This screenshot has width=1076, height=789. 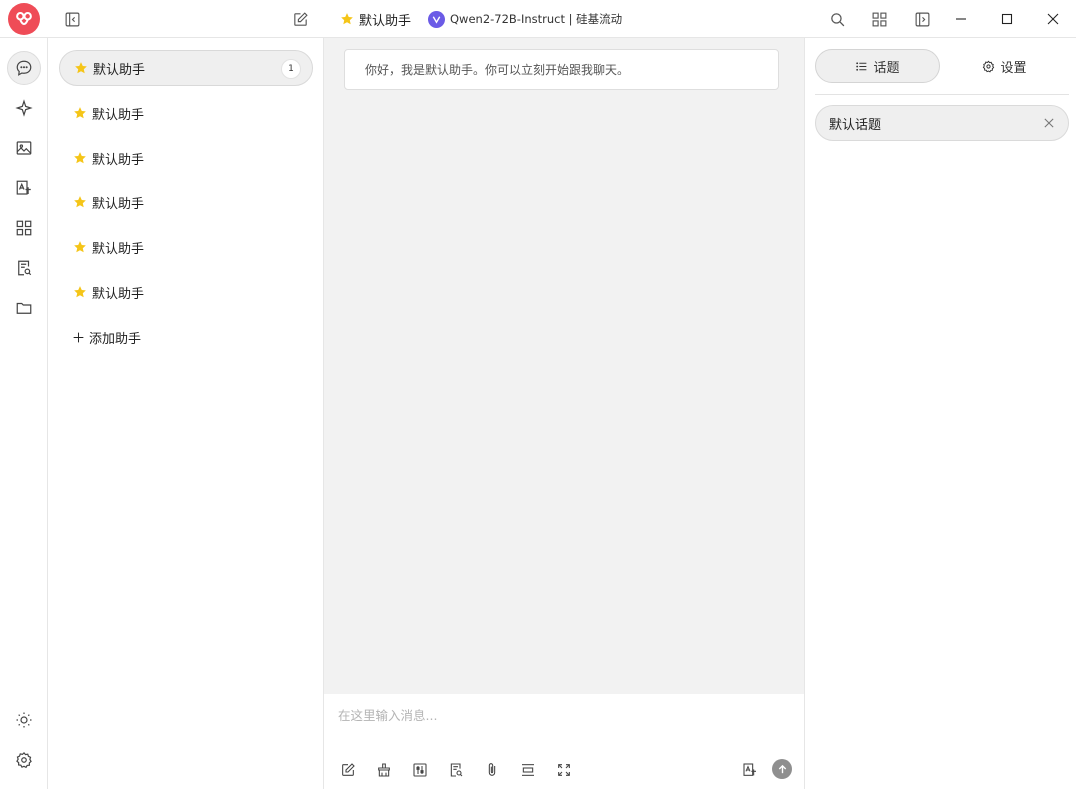 I want to click on sun-icon, so click(x=24, y=720).